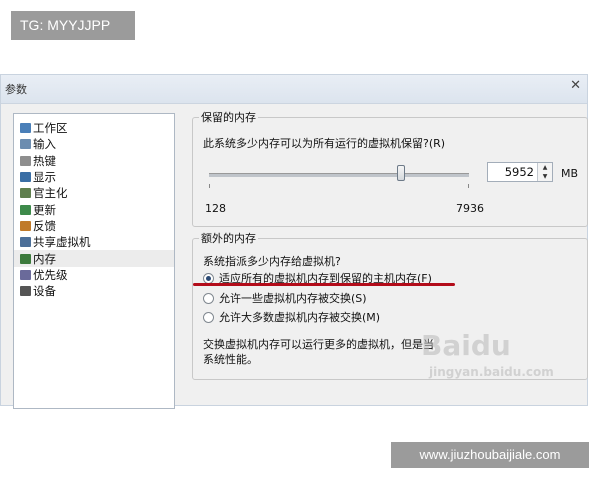  I want to click on tree-item-label: 官主化, so click(50, 193).